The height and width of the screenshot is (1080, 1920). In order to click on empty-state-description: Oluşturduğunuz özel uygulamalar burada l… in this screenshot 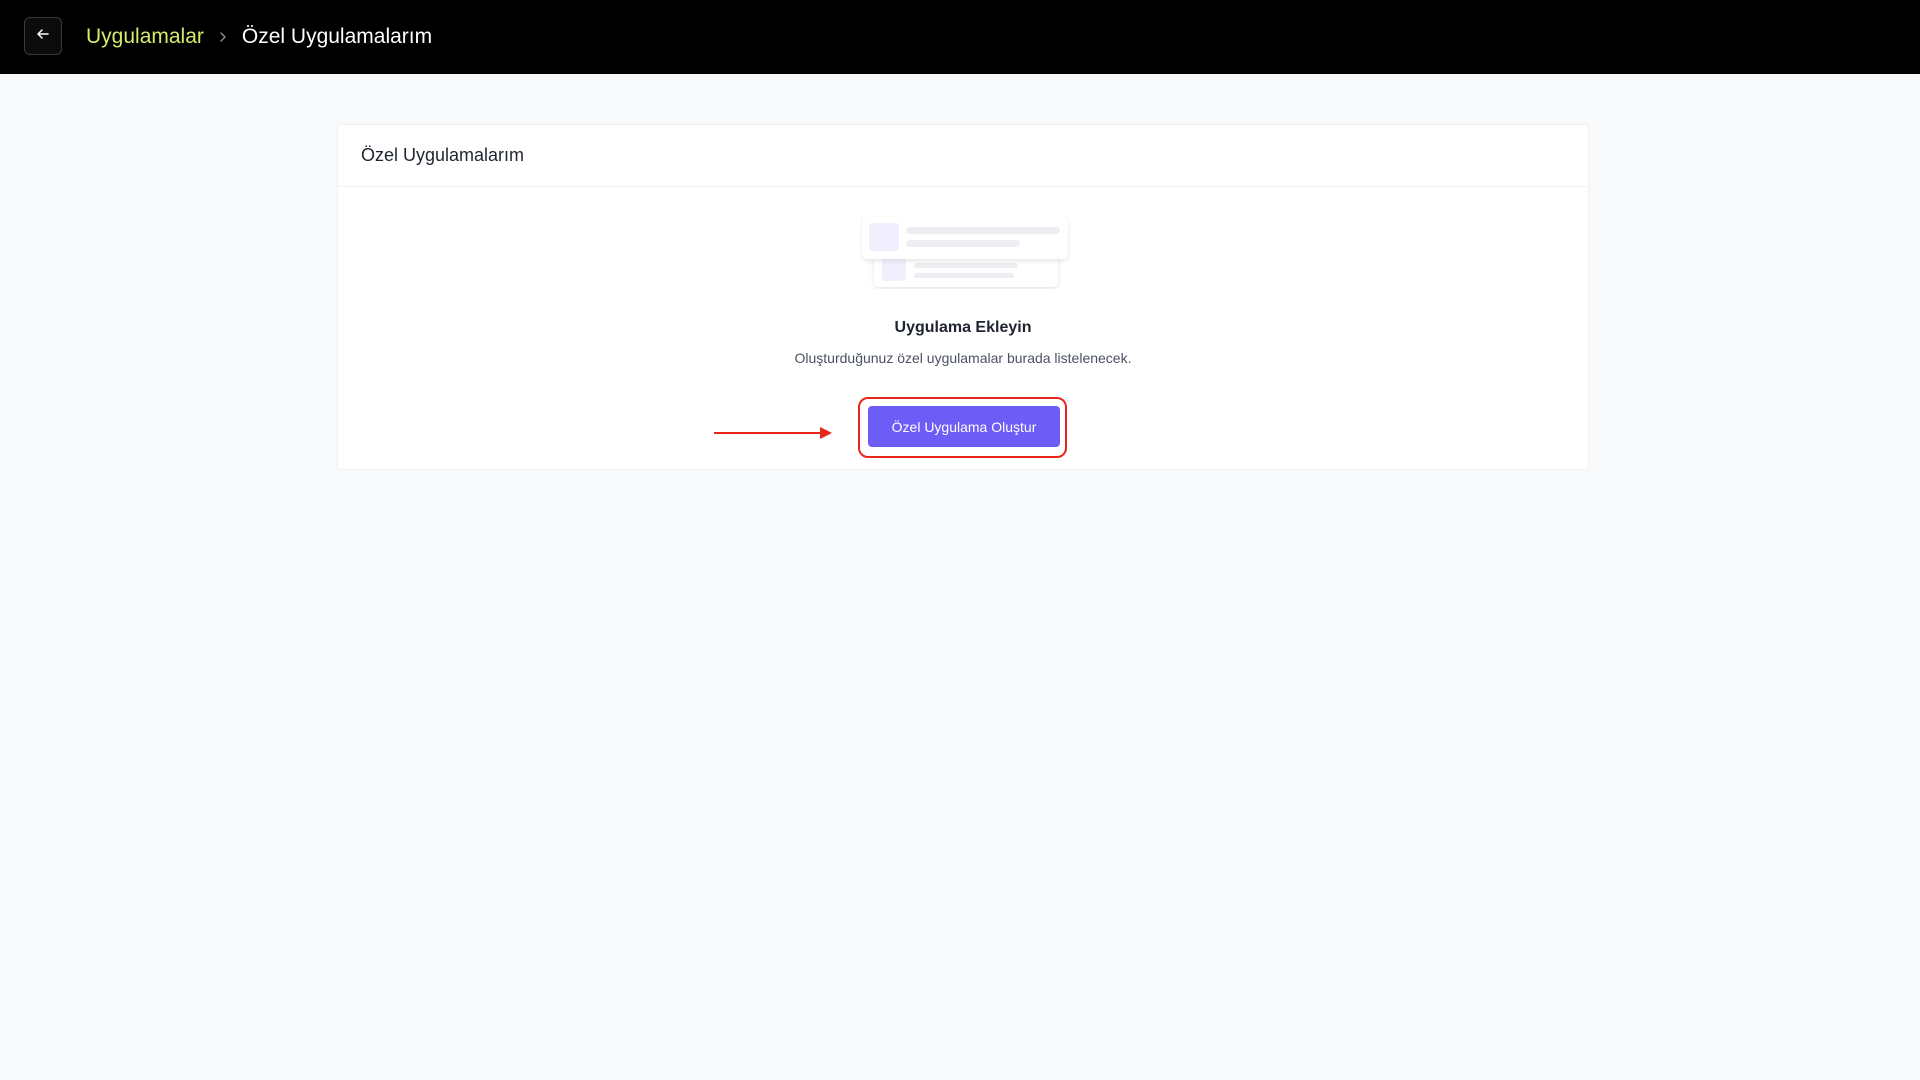, I will do `click(963, 358)`.